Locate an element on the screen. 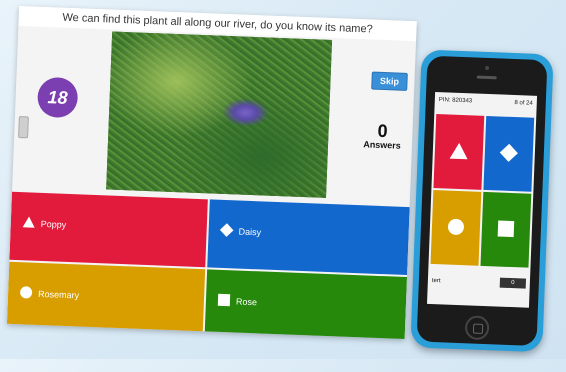 Image resolution: width=566 pixels, height=372 pixels. home-button is located at coordinates (477, 328).